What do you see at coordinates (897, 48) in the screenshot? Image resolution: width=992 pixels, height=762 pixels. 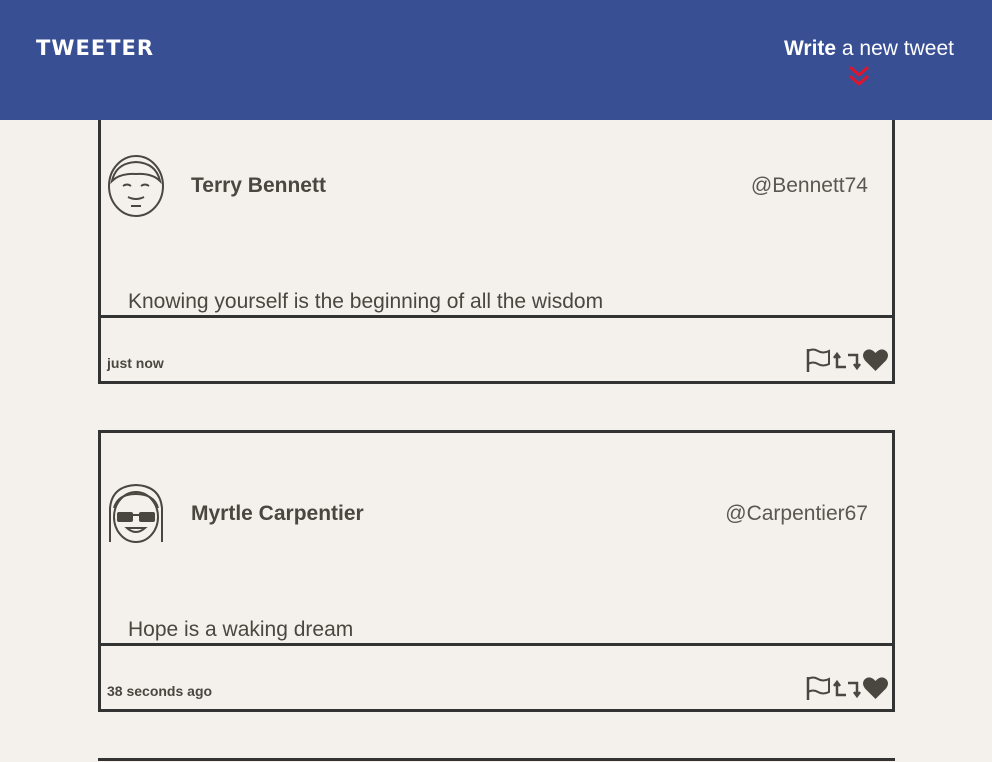 I see `compose-label-light: a new tweet` at bounding box center [897, 48].